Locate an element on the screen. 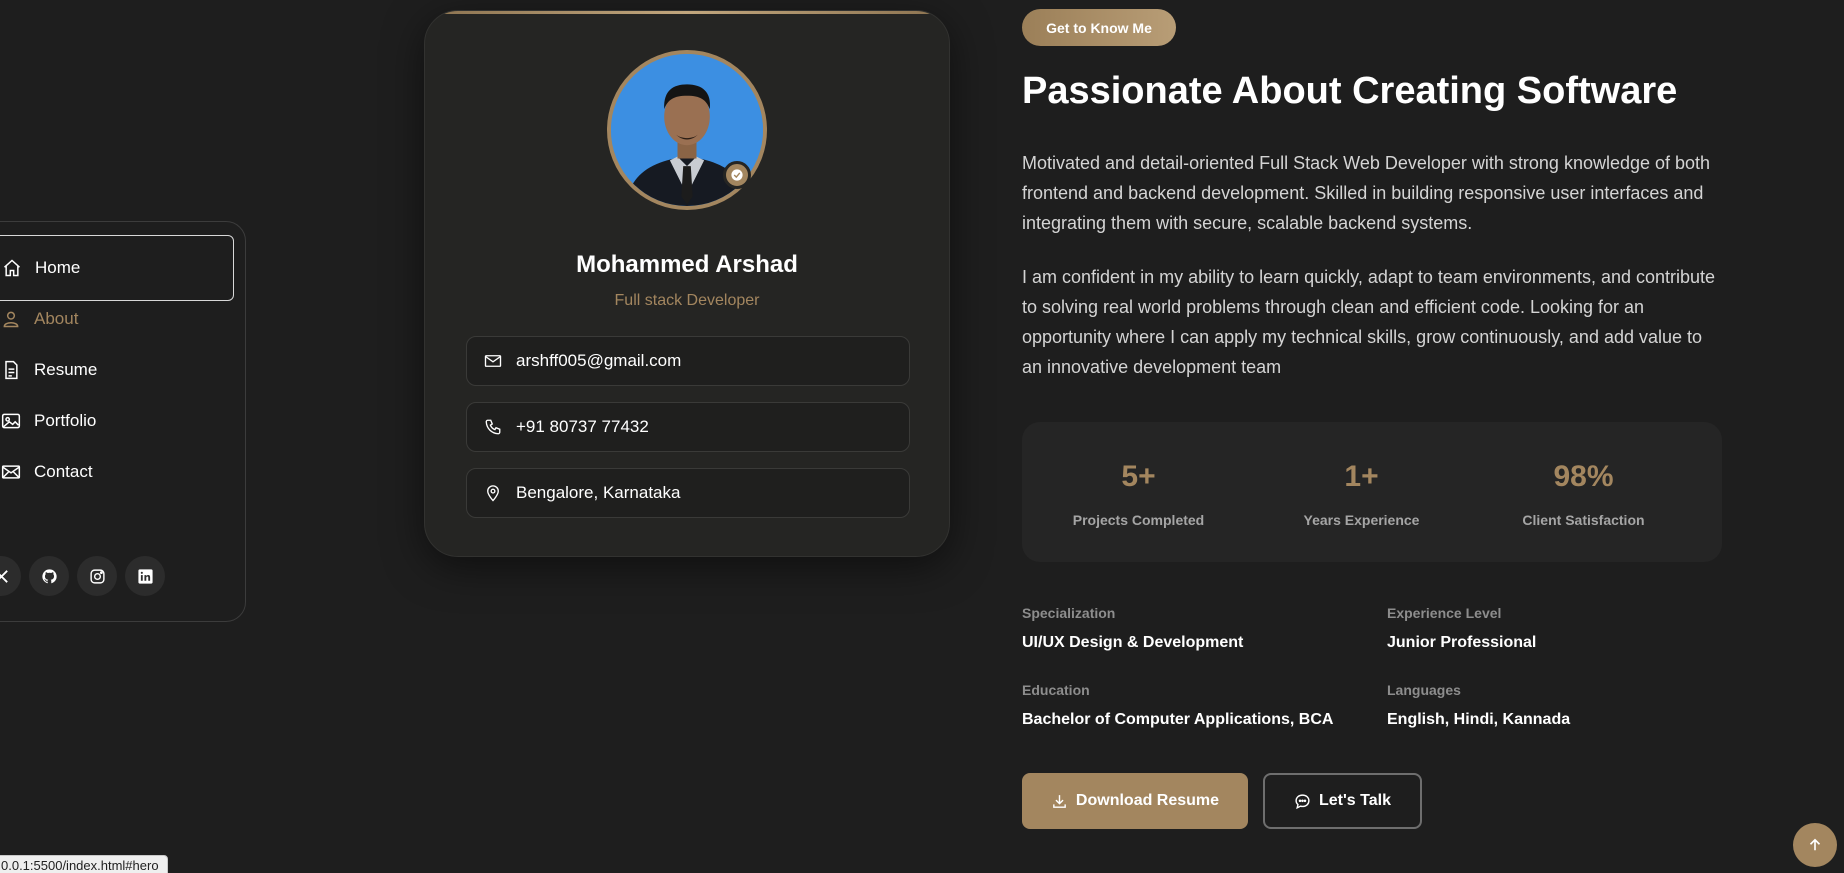 The height and width of the screenshot is (873, 1844). nav-item-label: Contact is located at coordinates (63, 471).